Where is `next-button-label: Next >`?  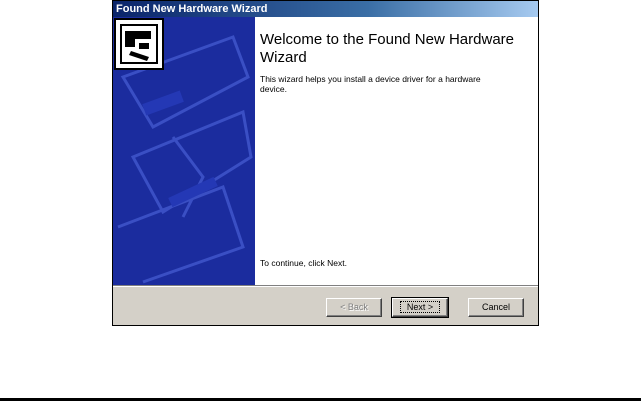 next-button-label: Next > is located at coordinates (420, 307).